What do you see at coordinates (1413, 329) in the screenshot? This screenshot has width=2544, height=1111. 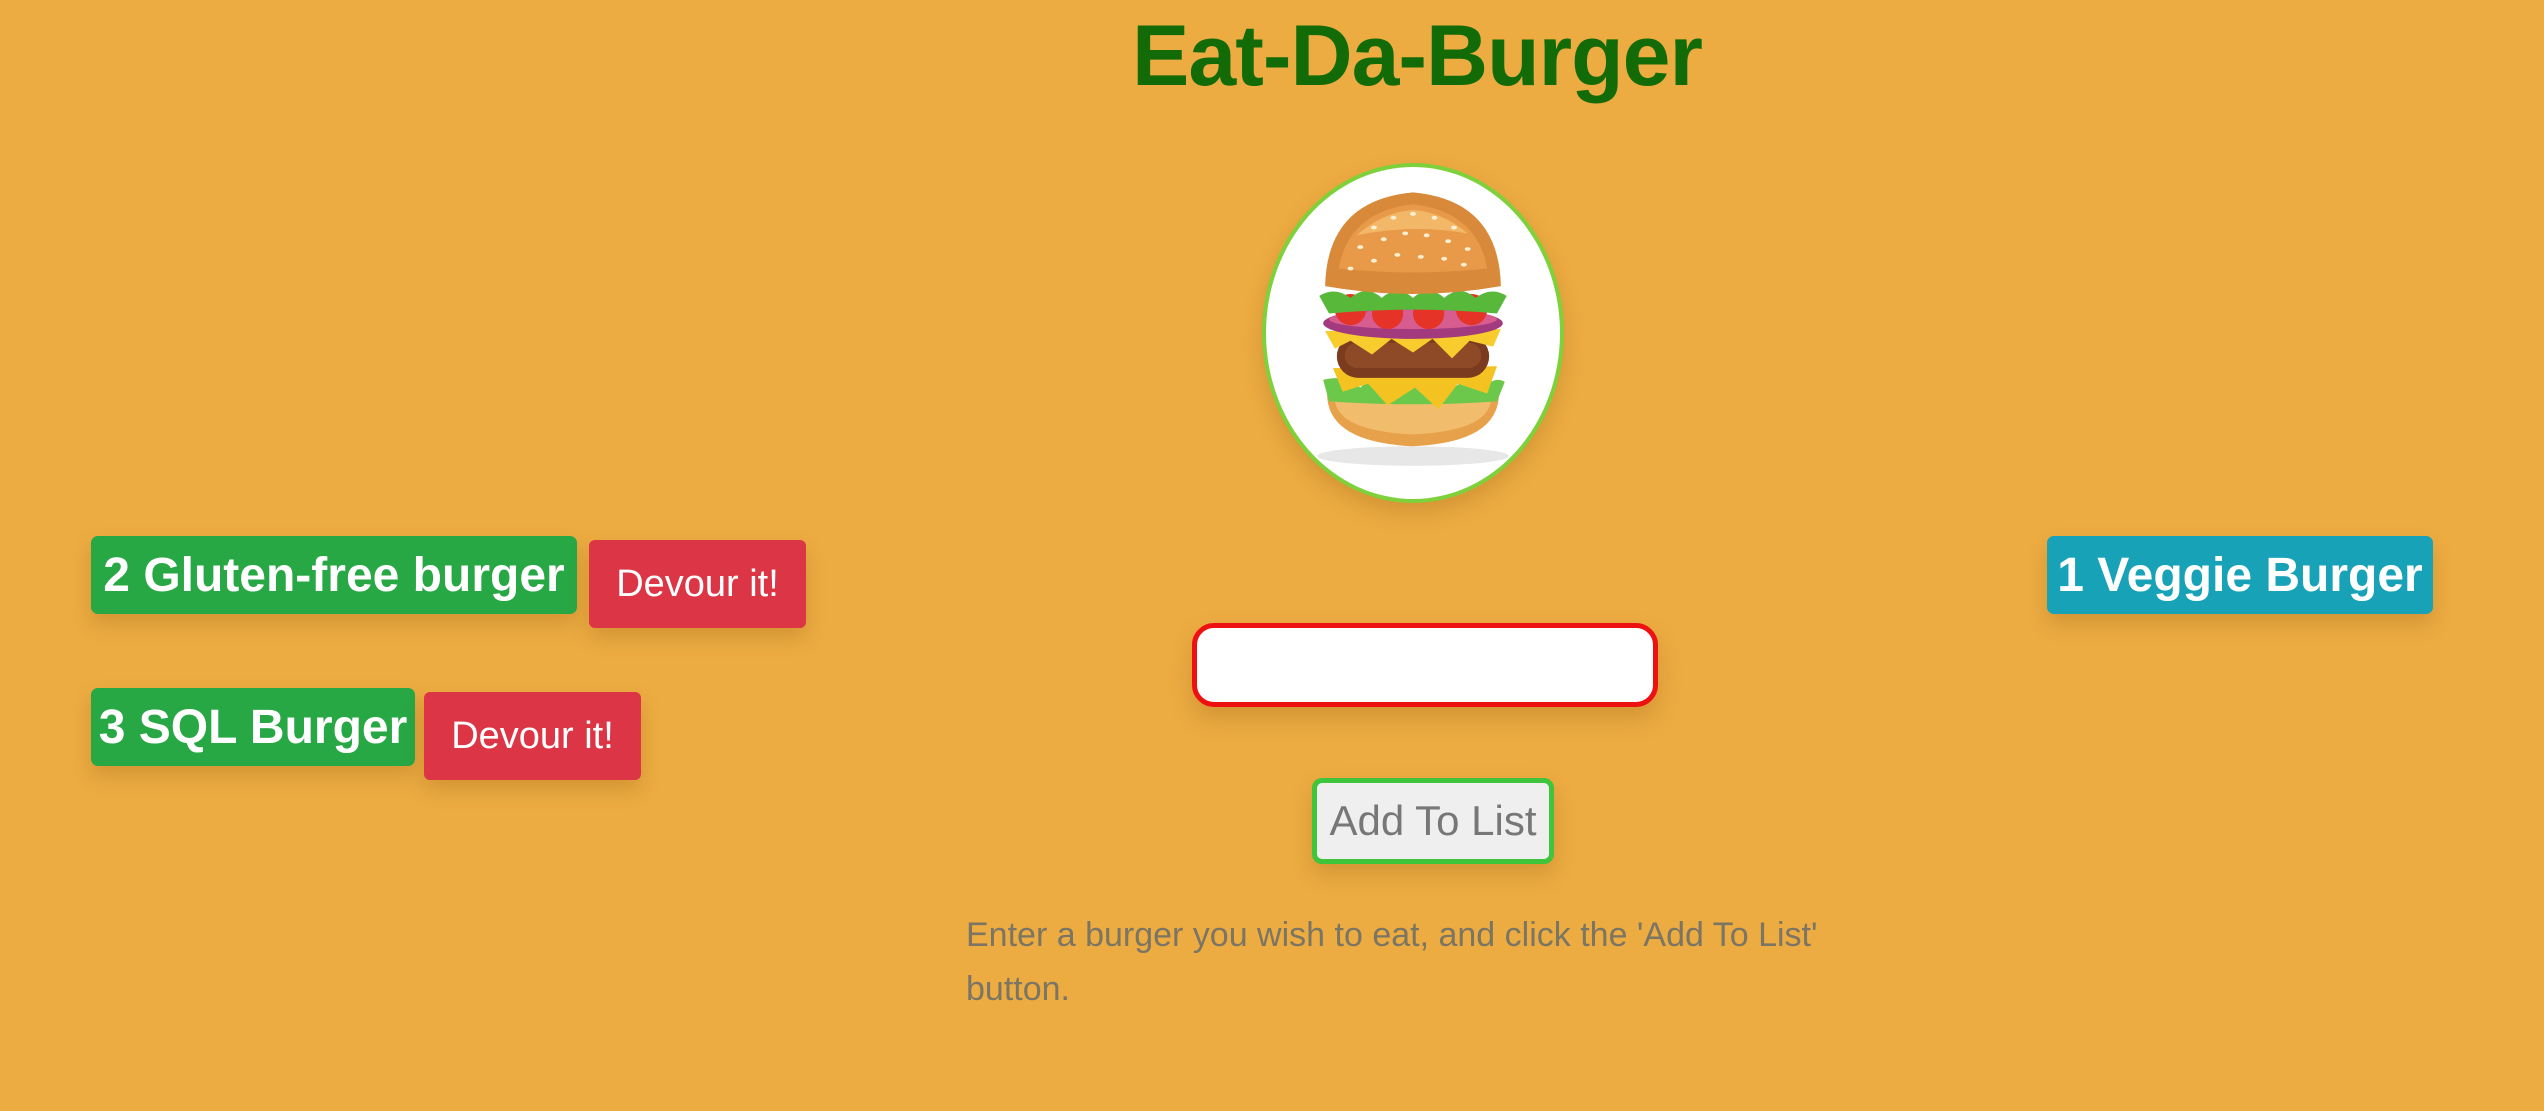 I see `burger-icon` at bounding box center [1413, 329].